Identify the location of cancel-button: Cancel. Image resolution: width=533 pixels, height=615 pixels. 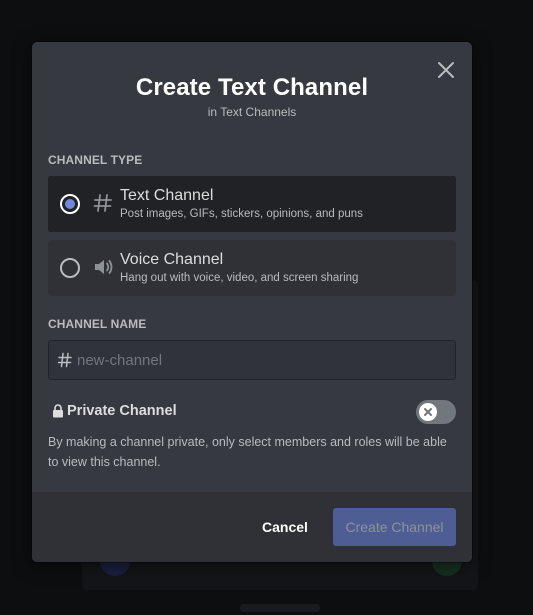
(285, 527).